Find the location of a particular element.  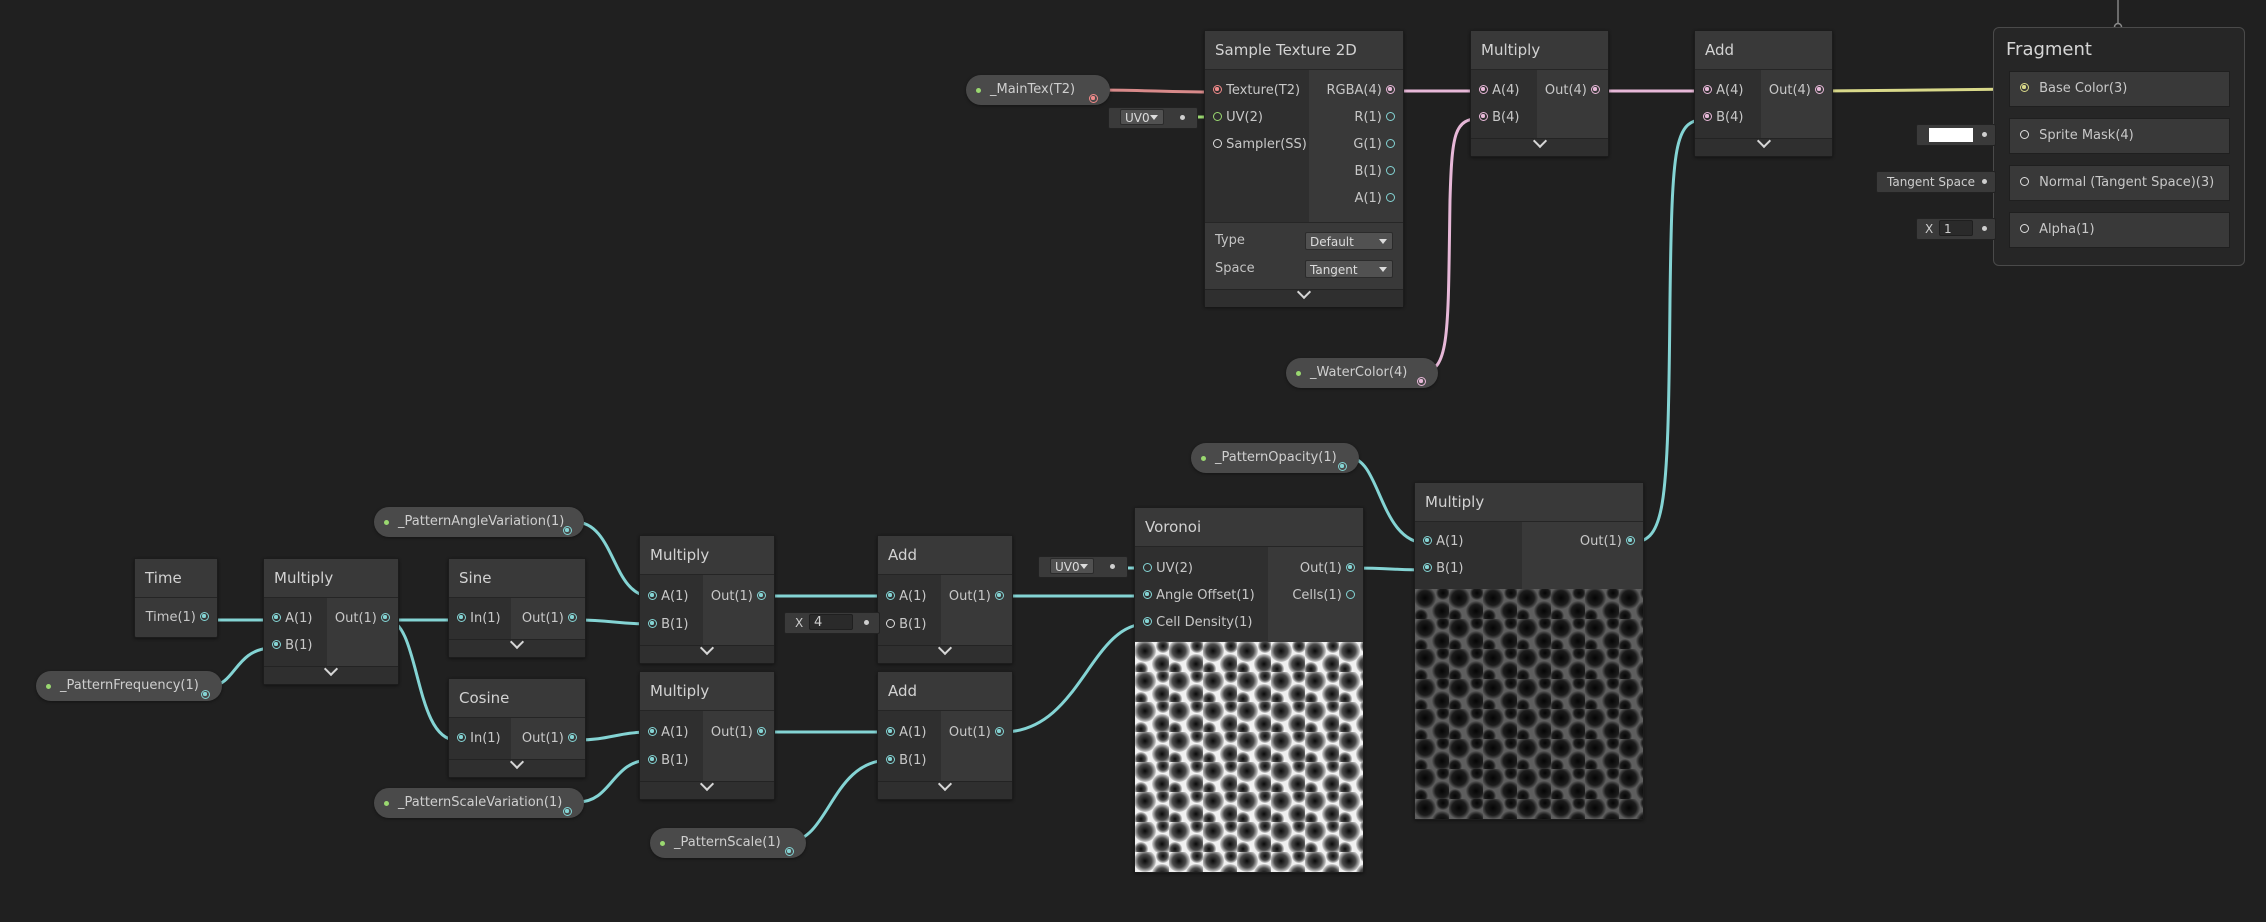

fragment-port-alpha: Alpha(1) is located at coordinates (2119, 230).